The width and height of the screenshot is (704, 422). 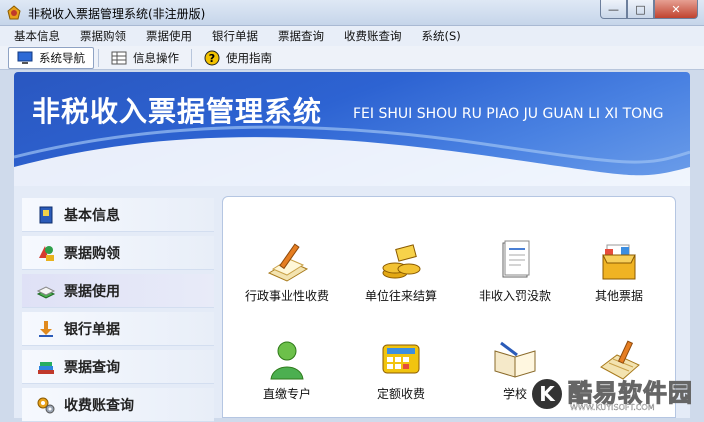 I want to click on clipboard-pen-icon, so click(x=288, y=262).